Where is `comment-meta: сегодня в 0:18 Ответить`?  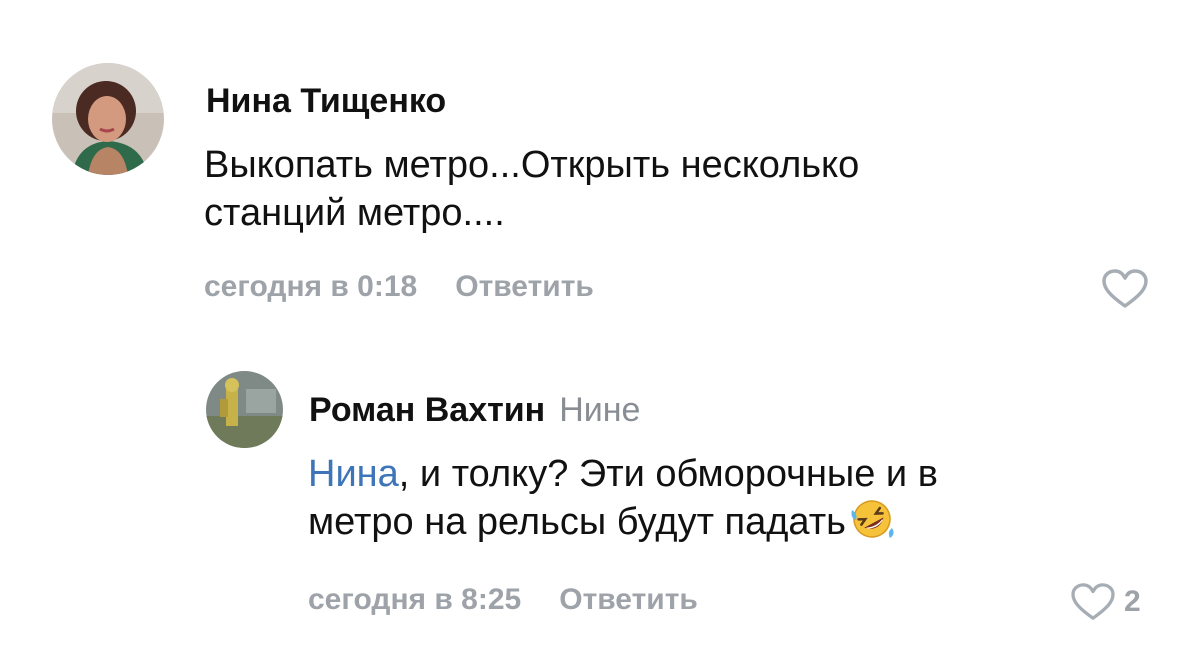 comment-meta: сегодня в 0:18 Ответить is located at coordinates (399, 287).